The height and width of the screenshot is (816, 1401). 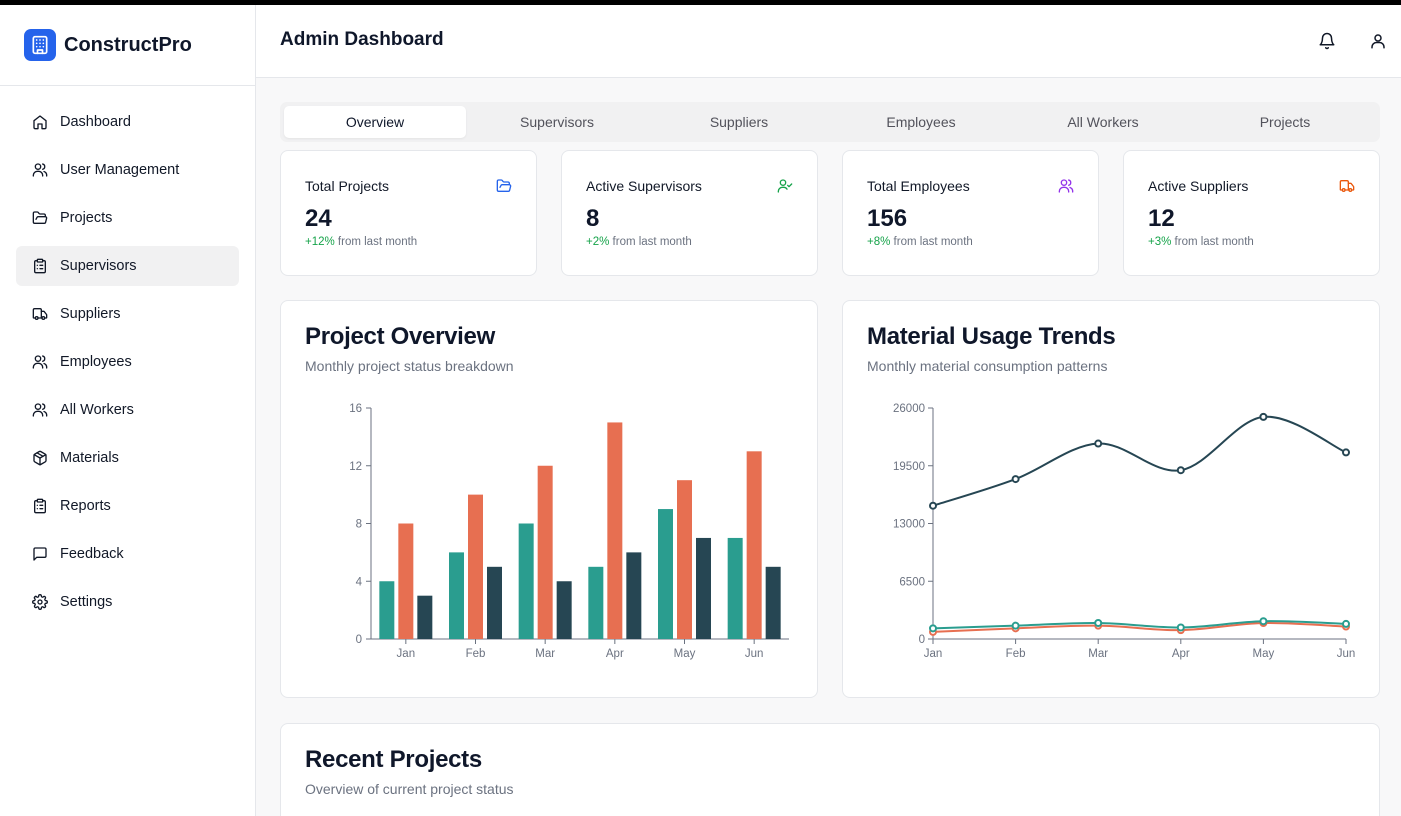 I want to click on sidebar-item-reports: Reports, so click(x=127, y=506).